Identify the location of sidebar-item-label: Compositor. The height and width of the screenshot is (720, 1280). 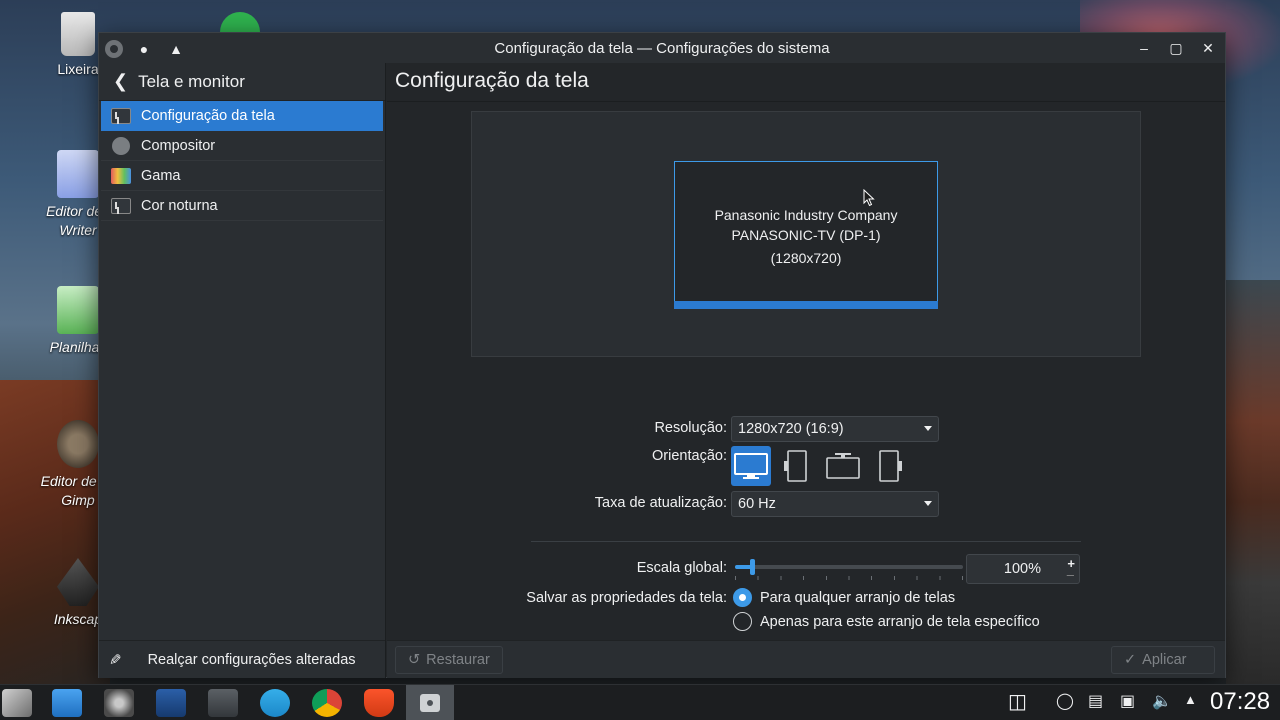
(178, 145).